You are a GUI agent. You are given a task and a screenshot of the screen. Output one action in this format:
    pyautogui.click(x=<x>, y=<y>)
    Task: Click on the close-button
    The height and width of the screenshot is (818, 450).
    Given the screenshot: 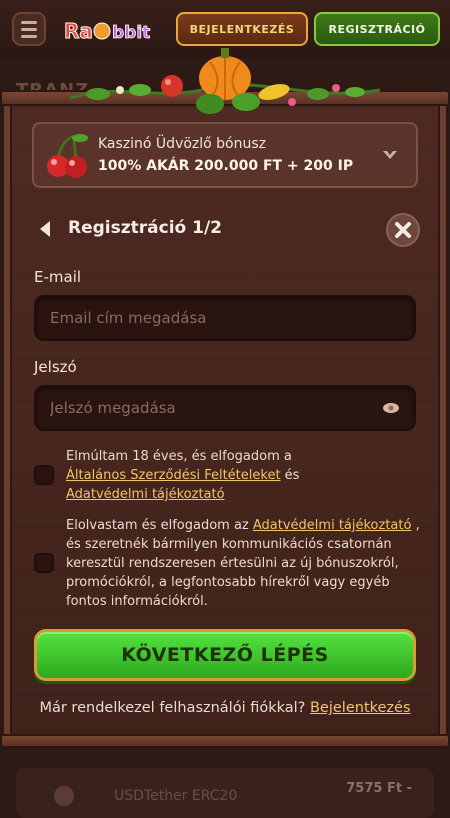 What is the action you would take?
    pyautogui.click(x=403, y=230)
    